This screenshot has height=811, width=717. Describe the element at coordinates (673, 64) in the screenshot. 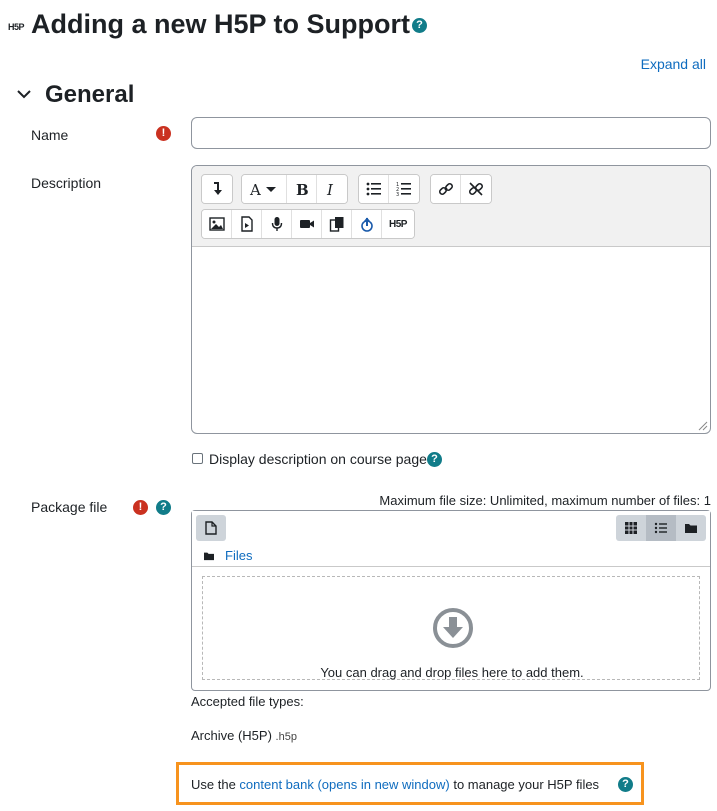

I see `expand-all-link: Expand all` at that location.